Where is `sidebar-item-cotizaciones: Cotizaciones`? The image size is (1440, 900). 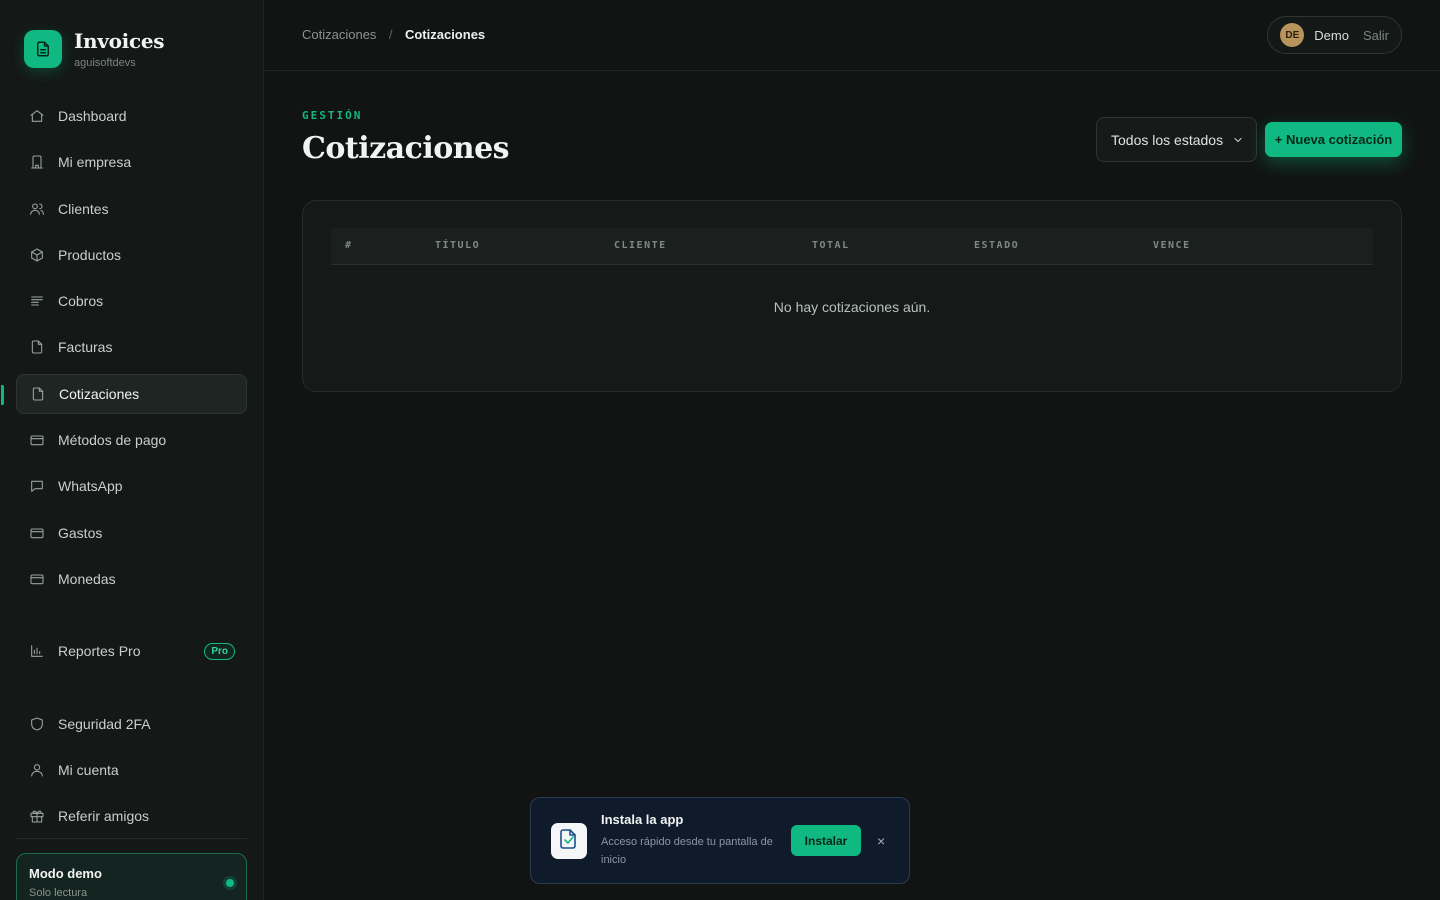
sidebar-item-cotizaciones: Cotizaciones is located at coordinates (124, 393).